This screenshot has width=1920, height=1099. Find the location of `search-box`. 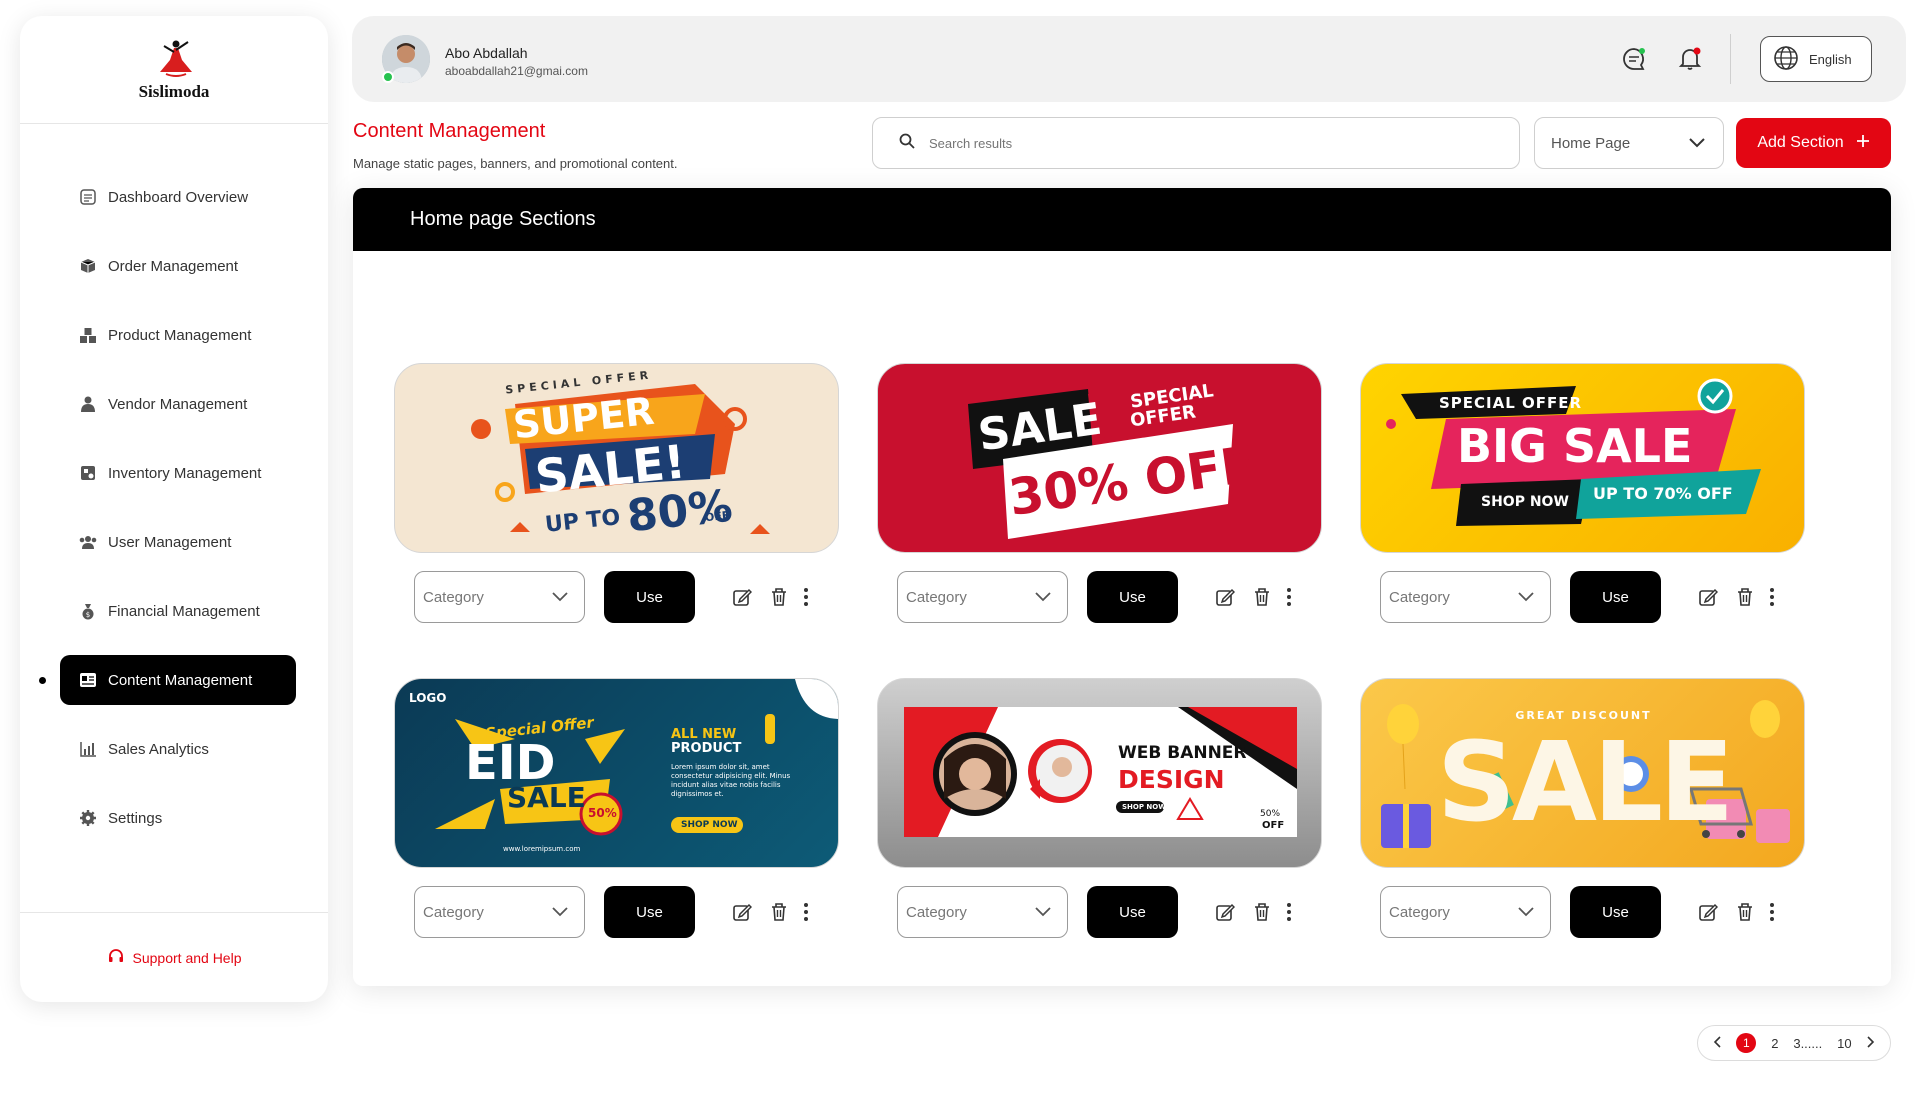

search-box is located at coordinates (1196, 143).